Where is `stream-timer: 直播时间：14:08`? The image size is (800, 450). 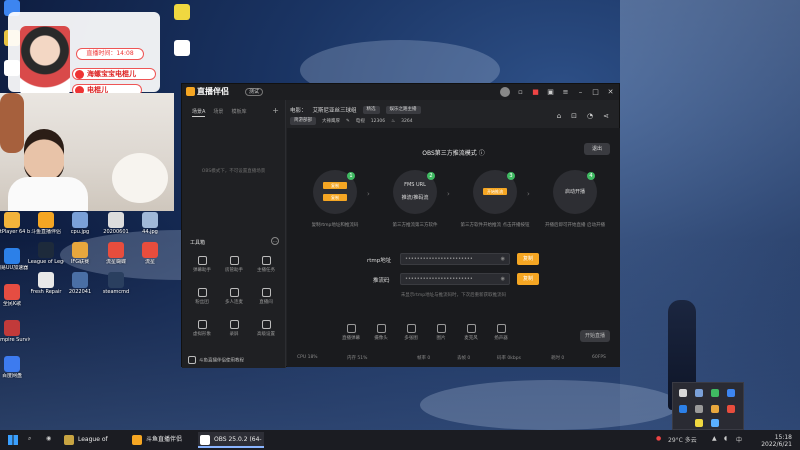 stream-timer: 直播时间：14:08 is located at coordinates (110, 54).